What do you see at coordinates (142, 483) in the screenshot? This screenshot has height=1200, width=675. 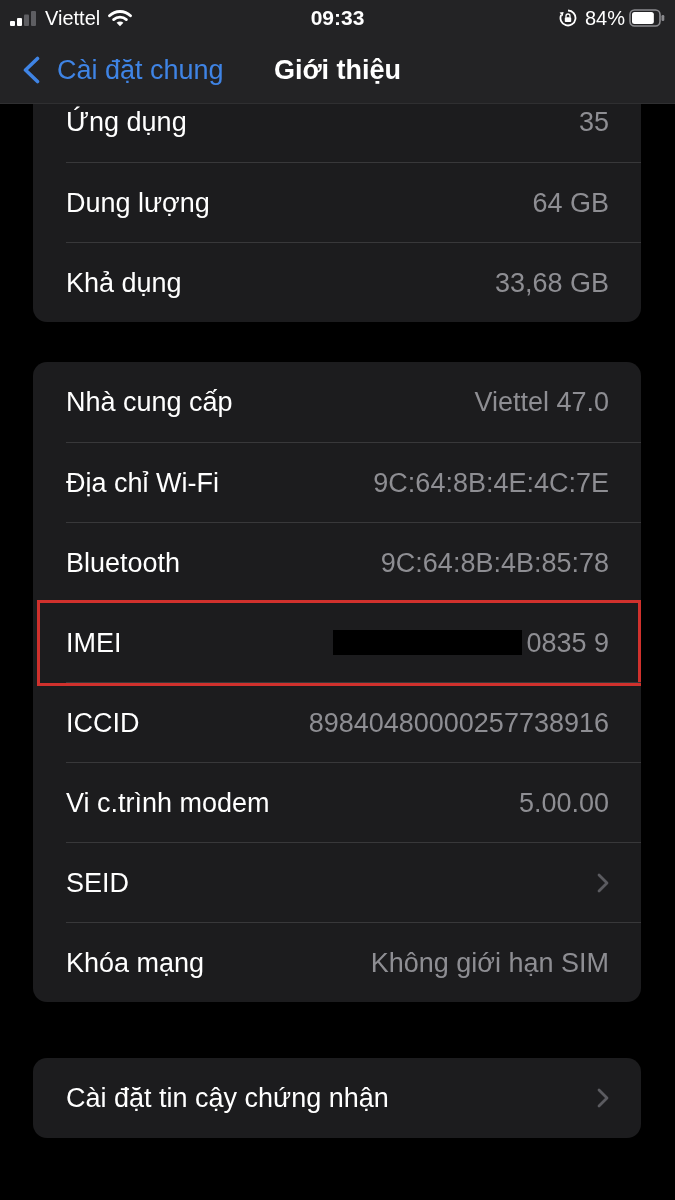 I see `row-label: Địa chỉ Wi-Fi` at bounding box center [142, 483].